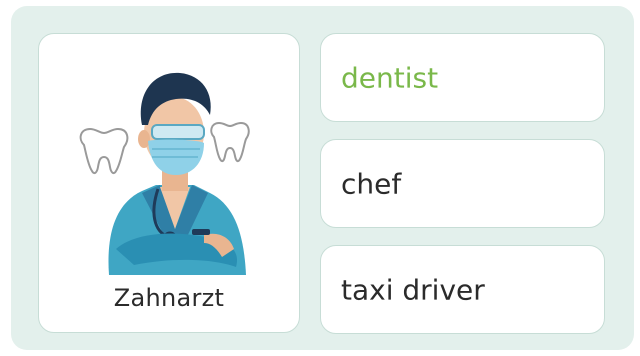 This screenshot has height=356, width=640. What do you see at coordinates (390, 77) in the screenshot?
I see `answer-option-label: dentist` at bounding box center [390, 77].